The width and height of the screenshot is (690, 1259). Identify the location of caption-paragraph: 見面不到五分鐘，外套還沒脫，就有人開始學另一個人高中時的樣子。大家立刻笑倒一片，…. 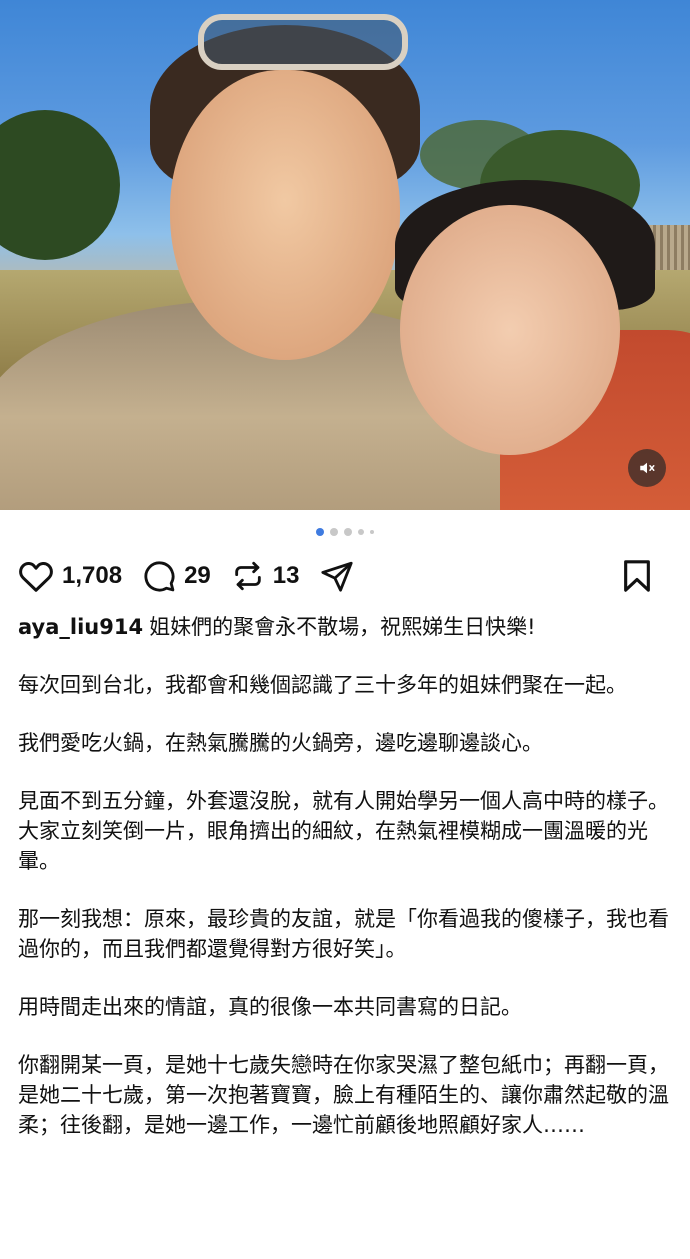
(343, 831).